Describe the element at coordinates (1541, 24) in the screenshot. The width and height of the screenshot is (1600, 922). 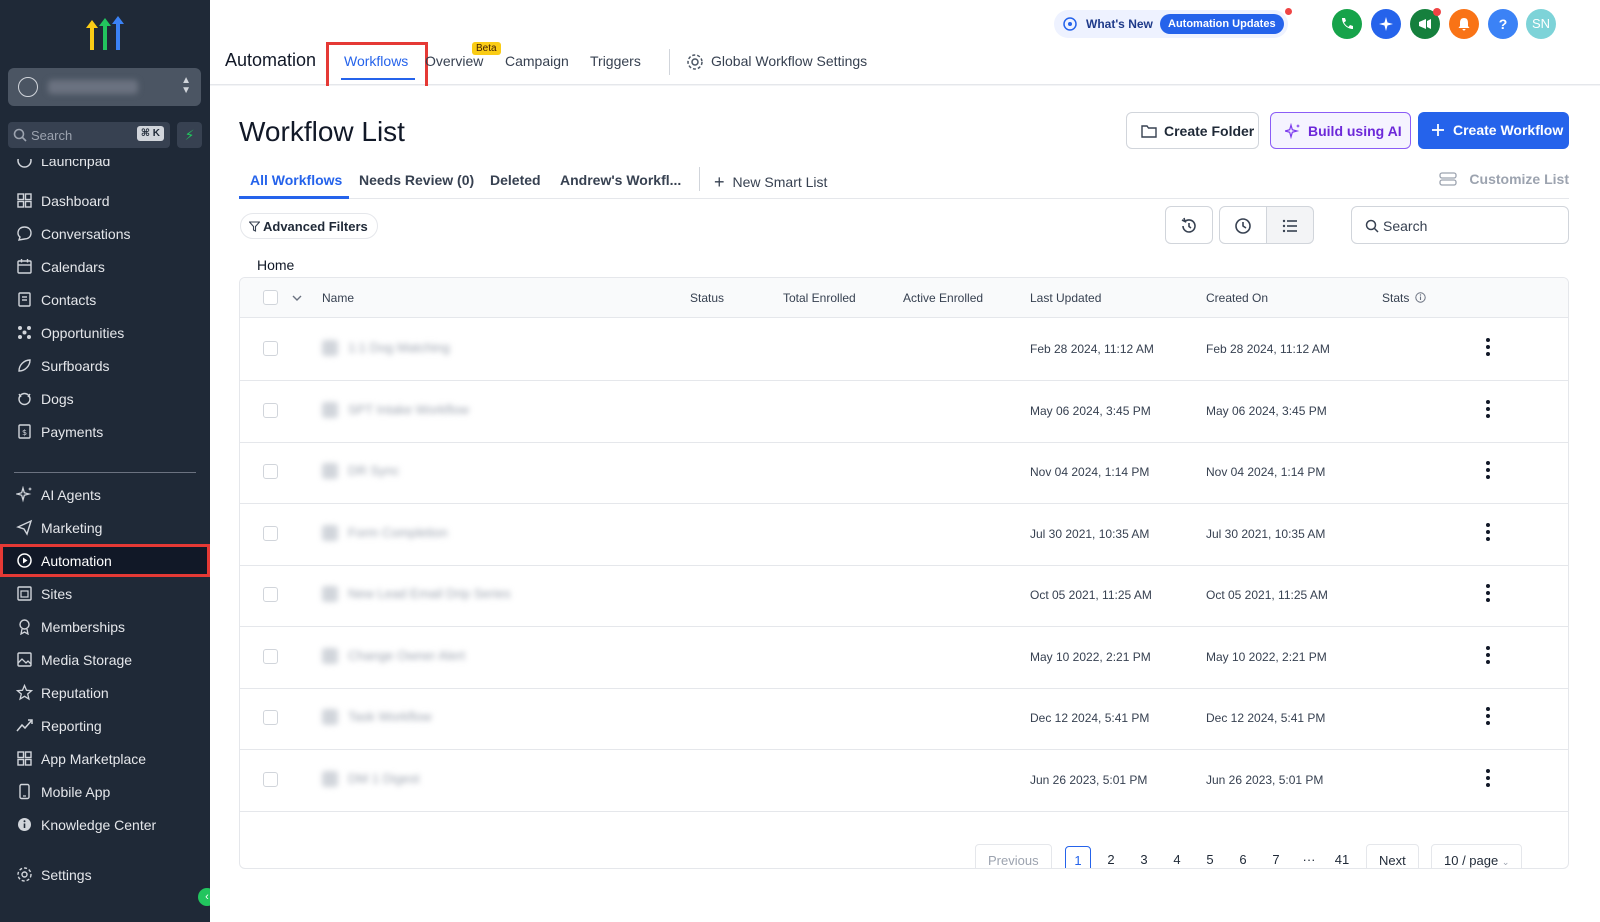
I see `user-avatar: SN` at that location.